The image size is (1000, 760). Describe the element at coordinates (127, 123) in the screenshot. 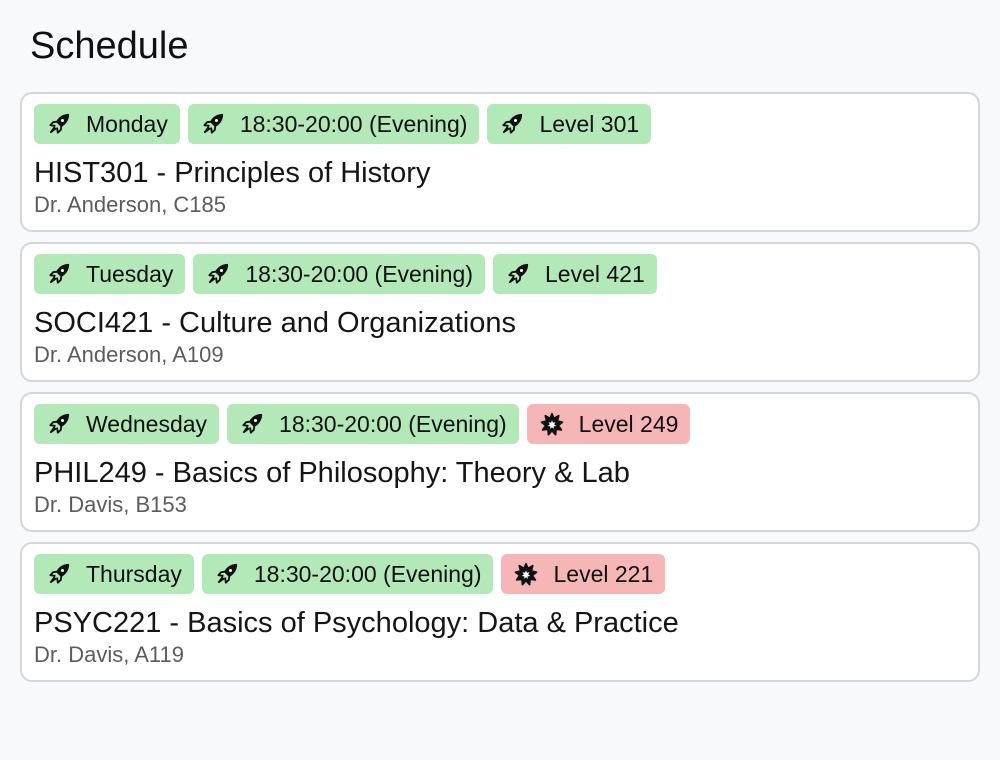

I see `tag-label: Monday` at that location.